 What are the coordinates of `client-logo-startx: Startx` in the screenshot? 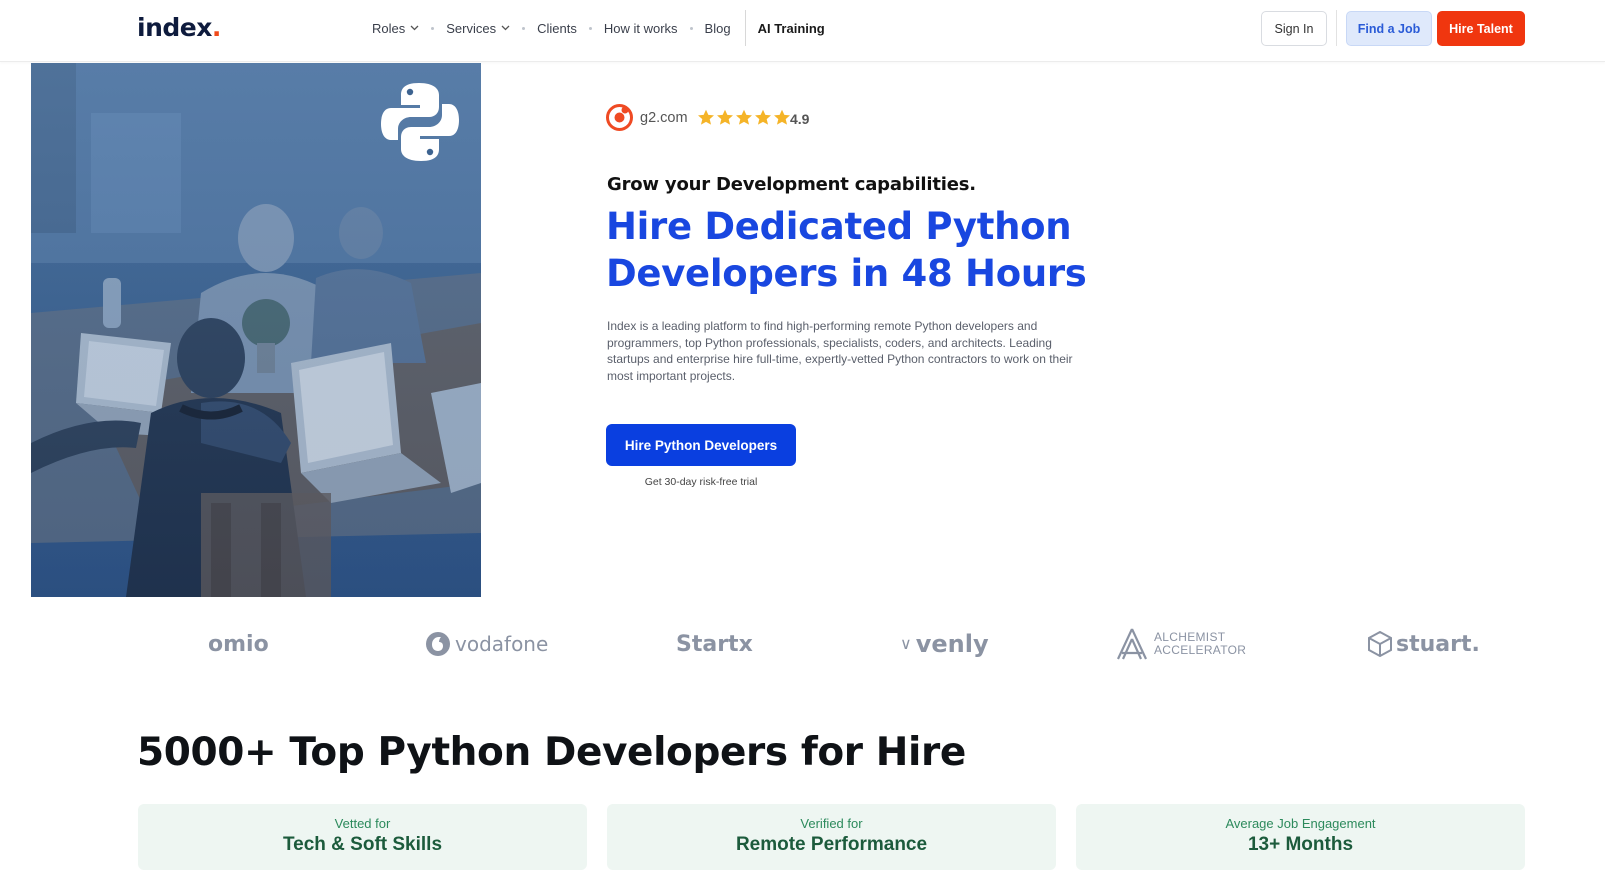 It's located at (714, 644).